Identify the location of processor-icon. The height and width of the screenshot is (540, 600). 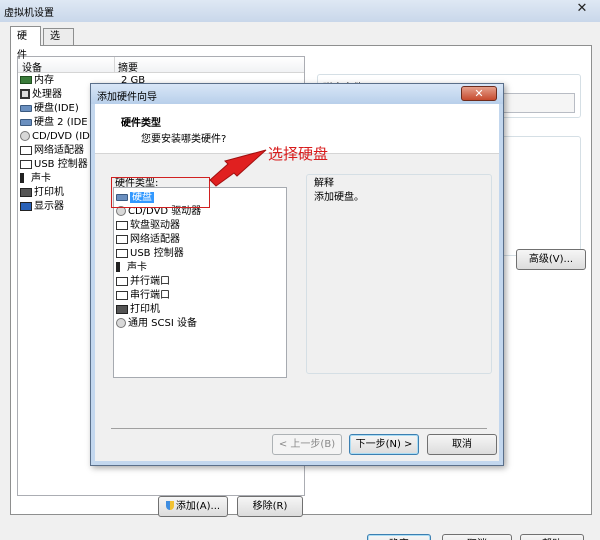
(25, 94).